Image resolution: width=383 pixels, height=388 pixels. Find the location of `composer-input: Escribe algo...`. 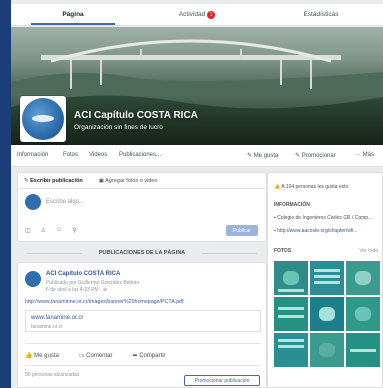

composer-input: Escribe algo... is located at coordinates (65, 202).